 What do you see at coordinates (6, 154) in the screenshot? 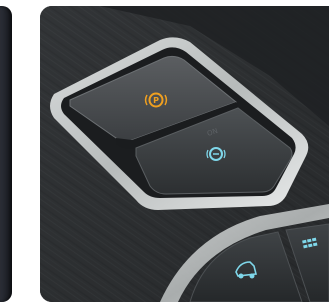
I see `adjacent-photo-card` at bounding box center [6, 154].